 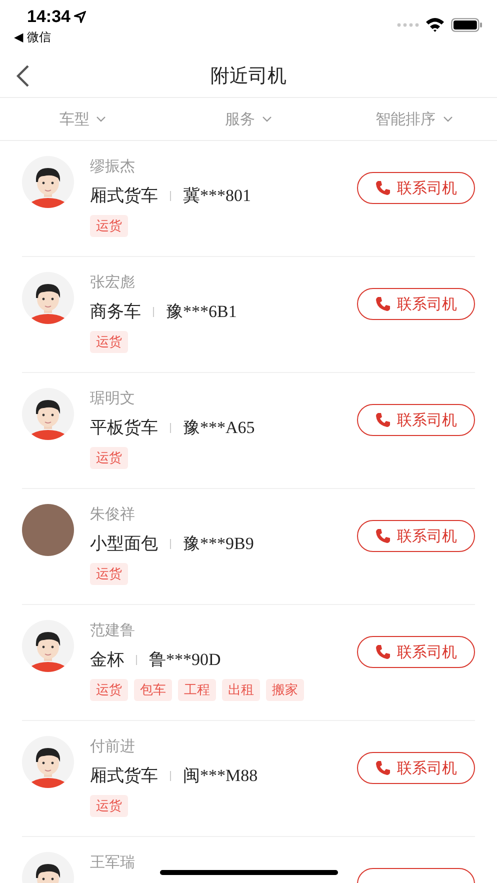 What do you see at coordinates (248, 76) in the screenshot?
I see `page-title: 附近司机` at bounding box center [248, 76].